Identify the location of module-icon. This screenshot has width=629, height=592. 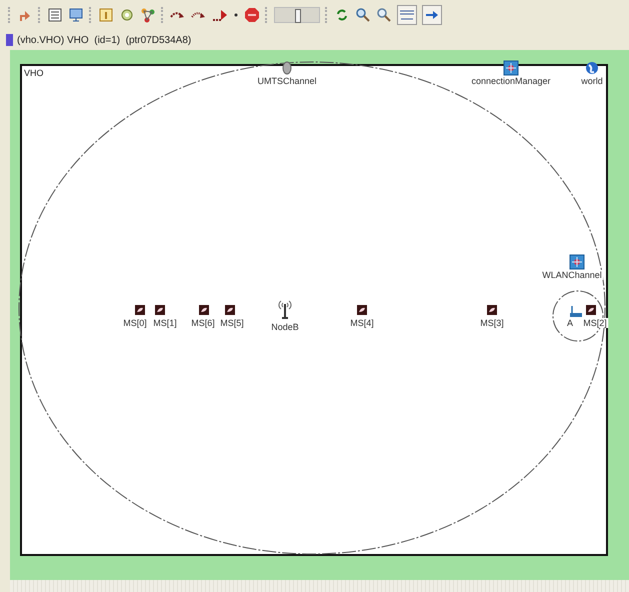
(9, 40).